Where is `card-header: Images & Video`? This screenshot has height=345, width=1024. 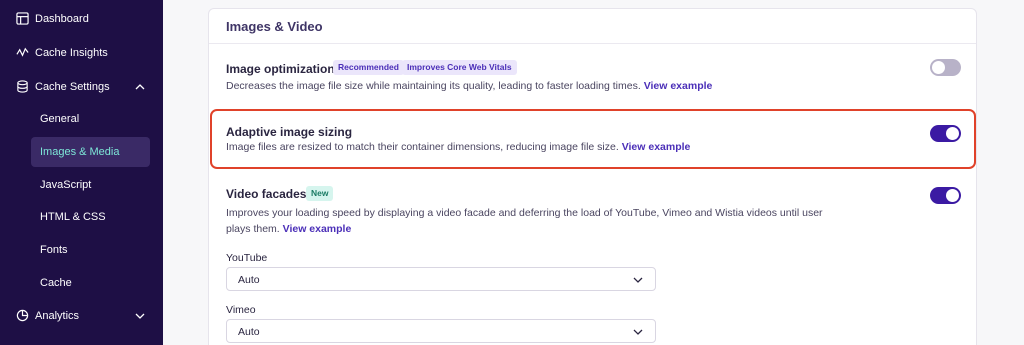 card-header: Images & Video is located at coordinates (592, 26).